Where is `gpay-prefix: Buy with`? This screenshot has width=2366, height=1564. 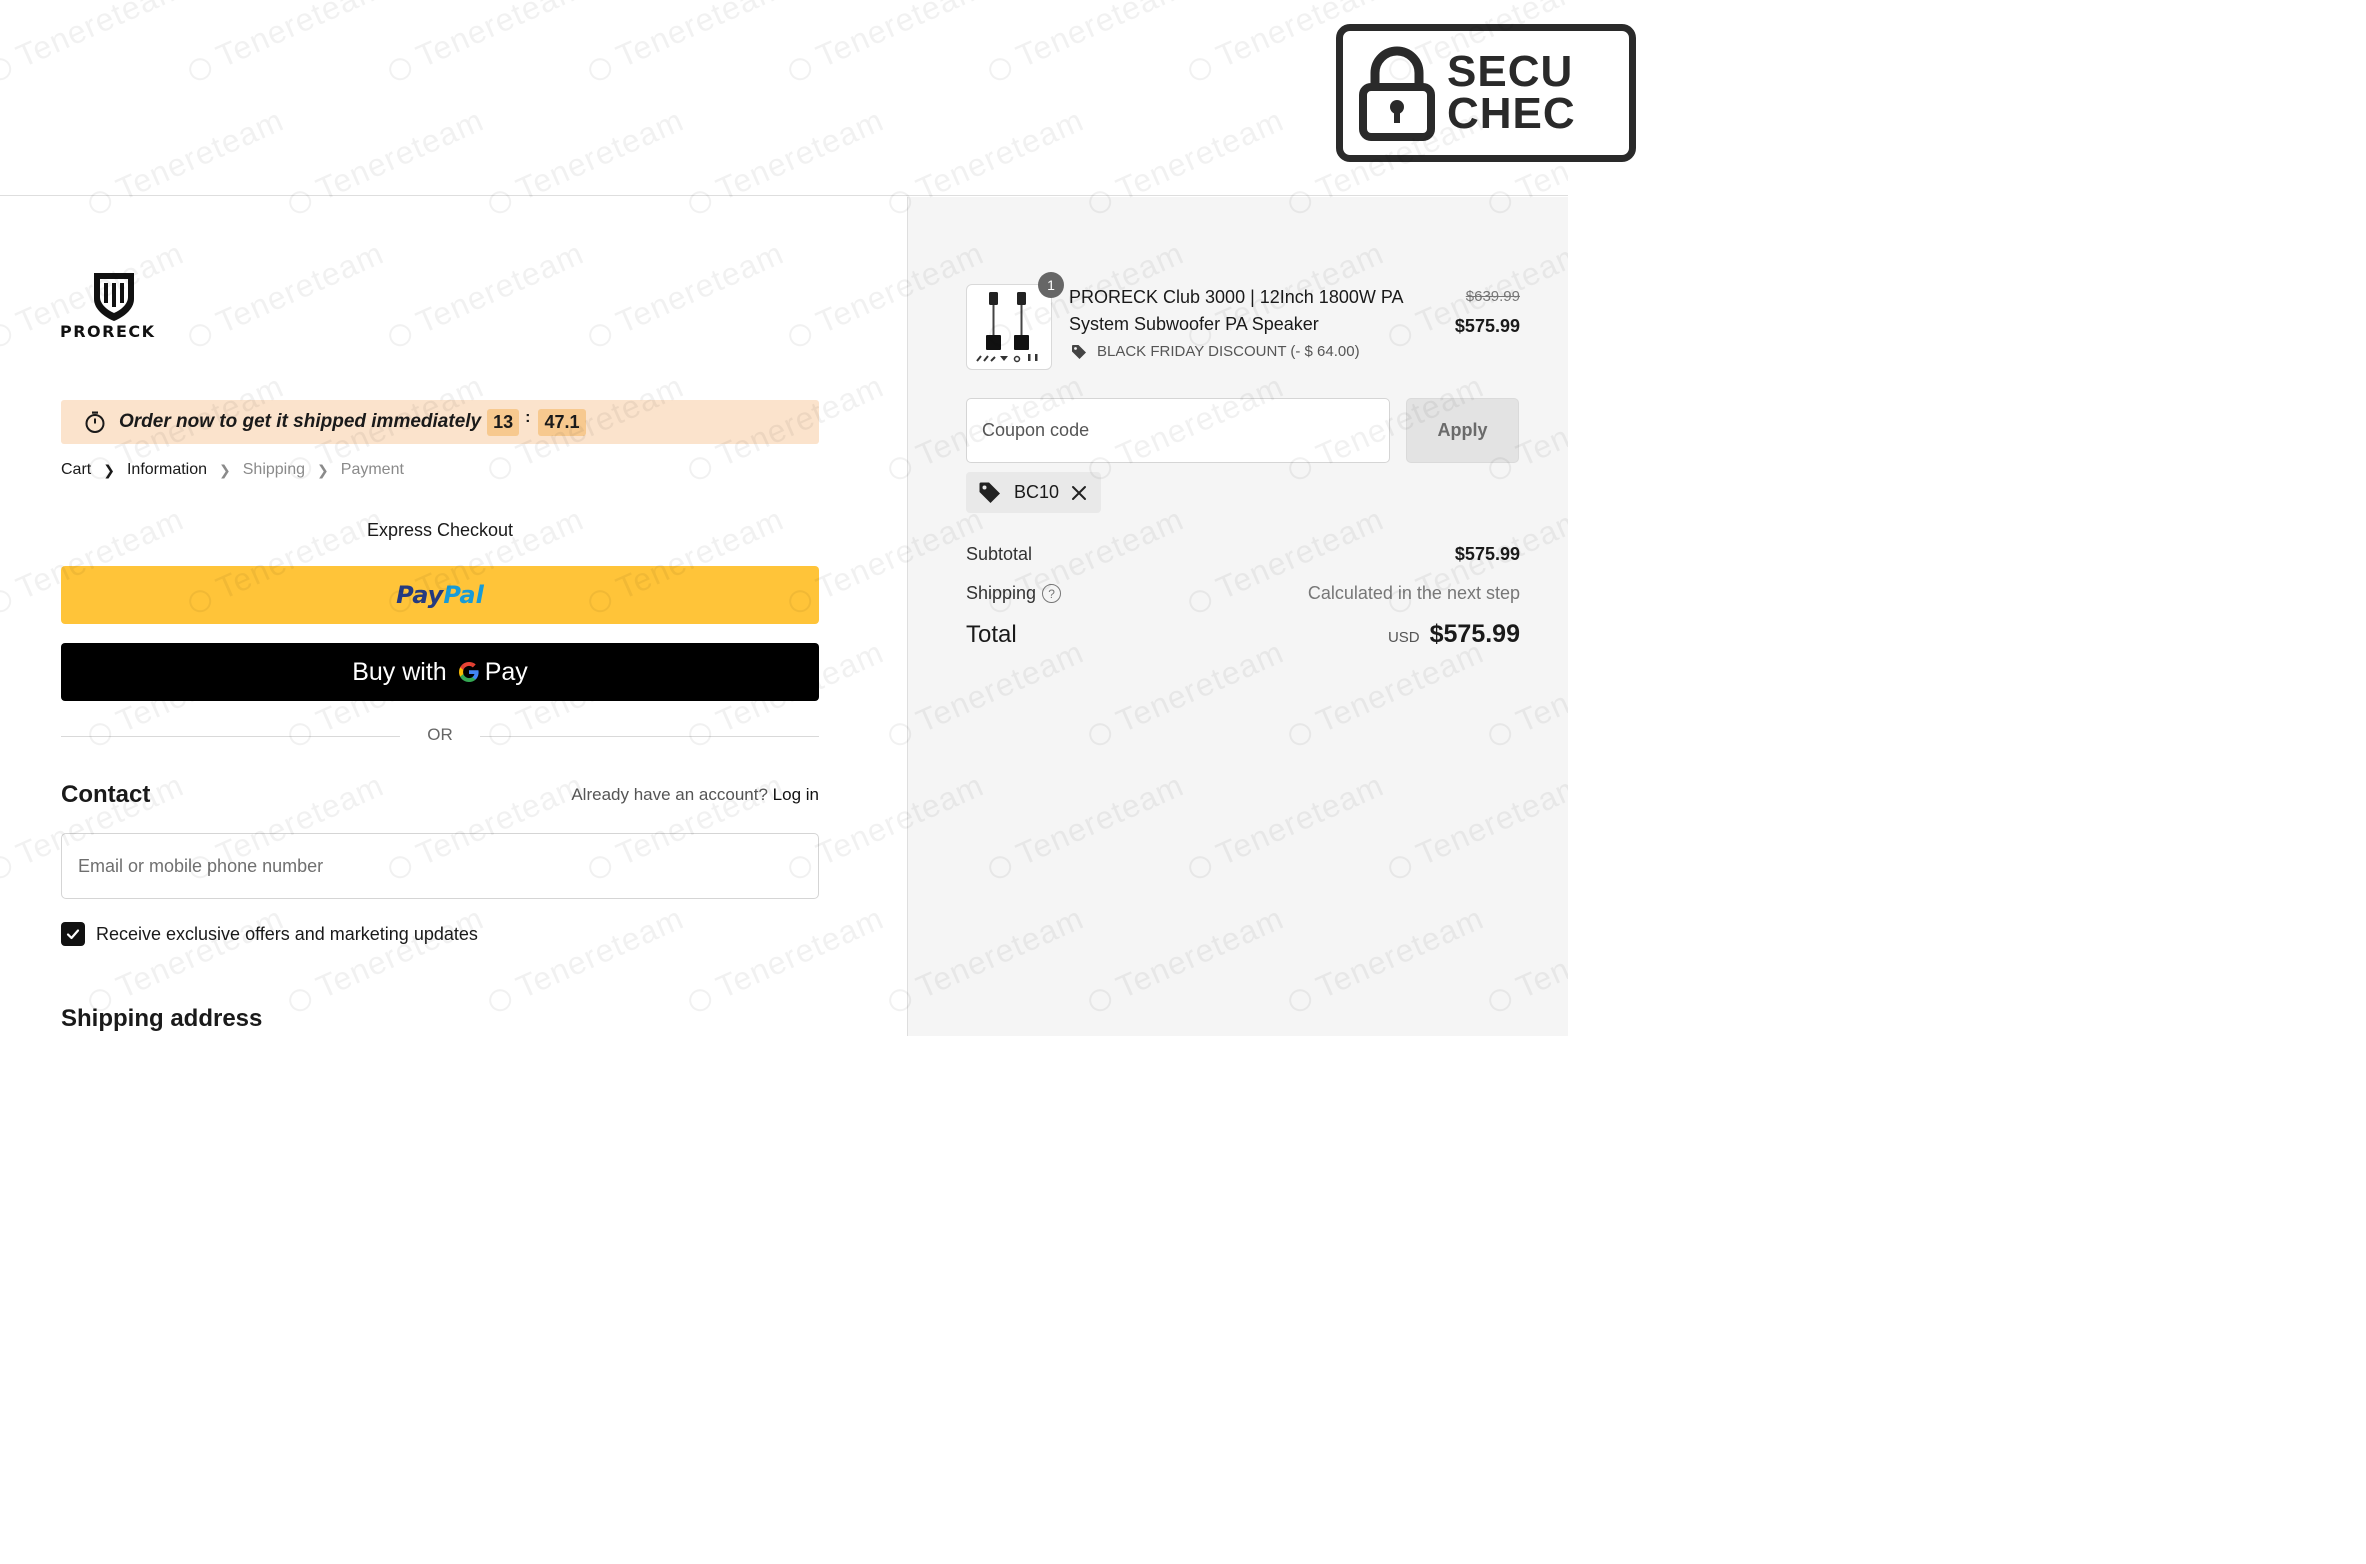
gpay-prefix: Buy with is located at coordinates (399, 671).